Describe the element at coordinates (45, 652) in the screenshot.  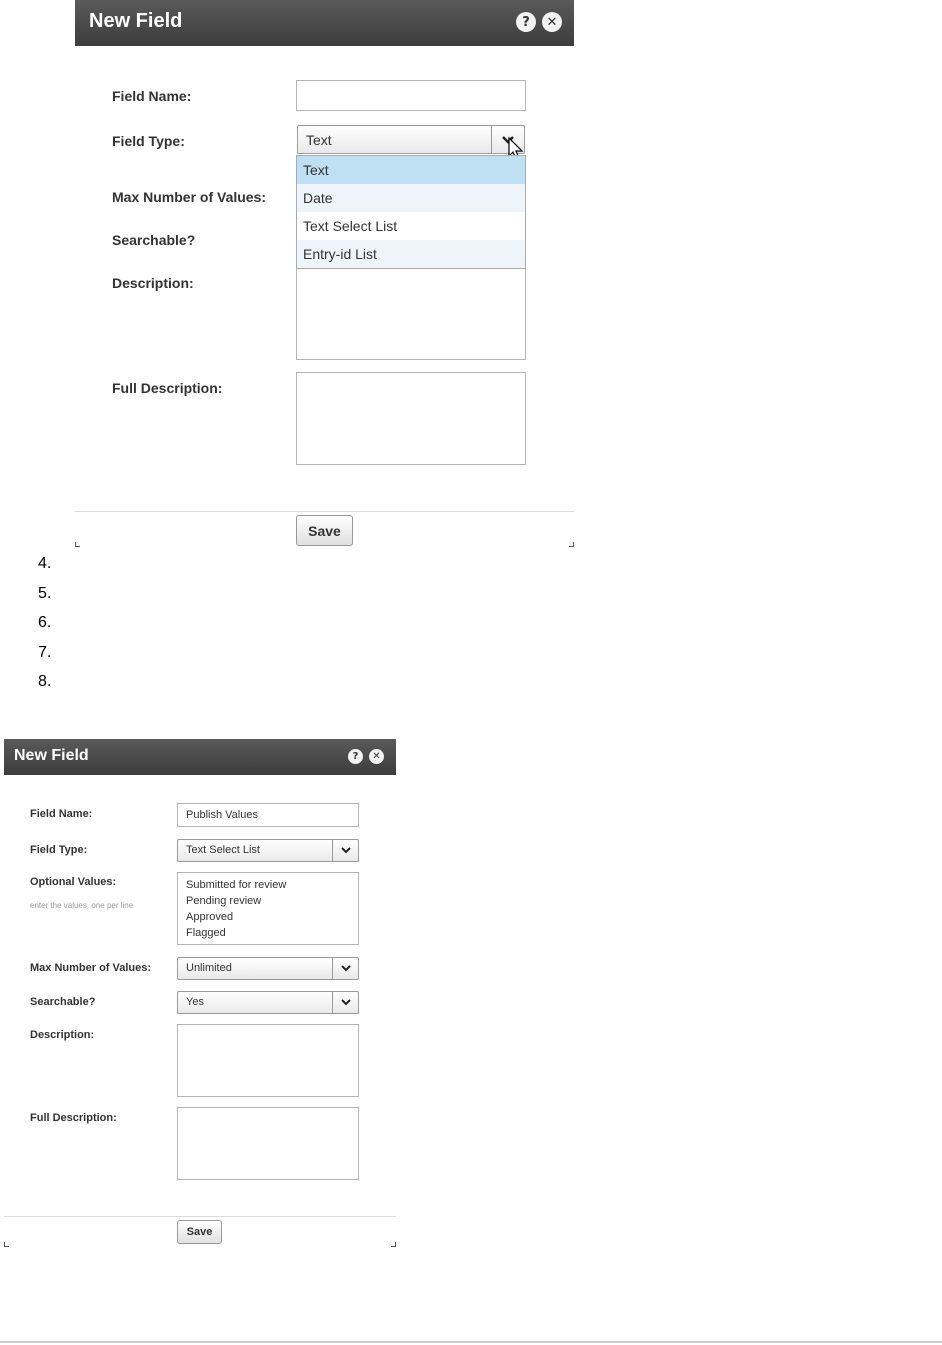
I see `step-number: 7.` at that location.